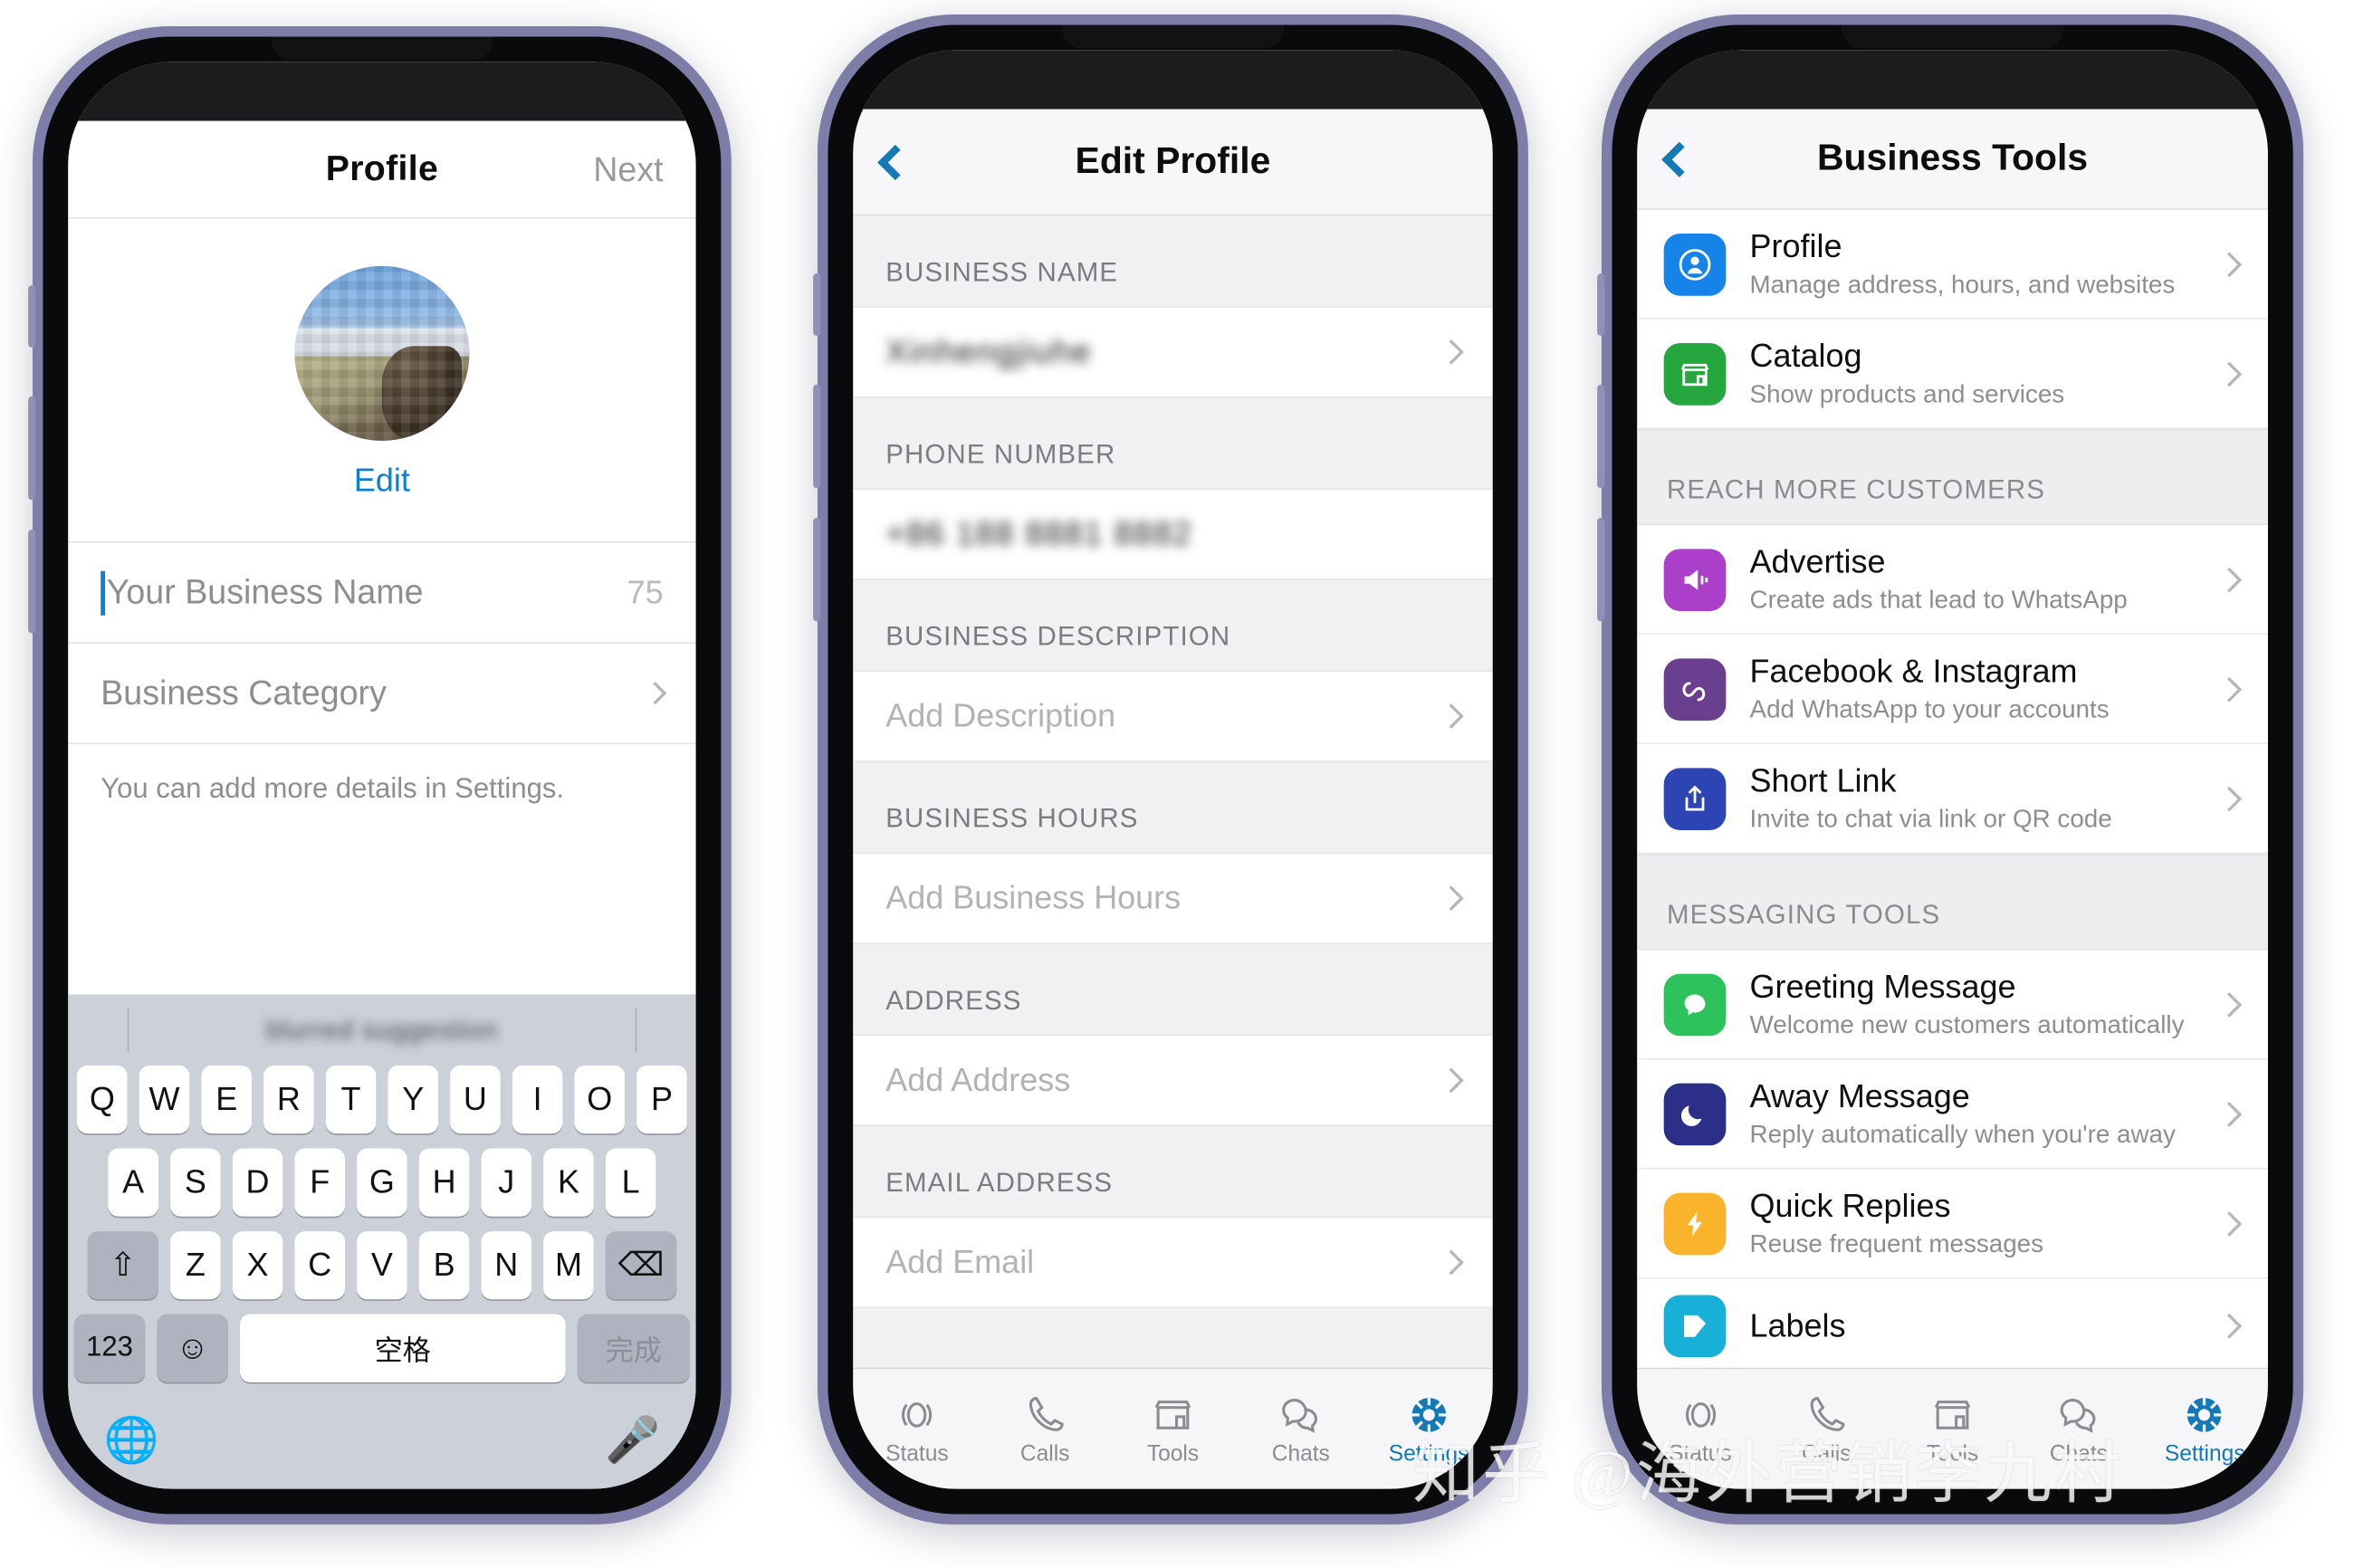 The width and height of the screenshot is (2354, 1568). I want to click on tool-title: Quick Replies, so click(1850, 1206).